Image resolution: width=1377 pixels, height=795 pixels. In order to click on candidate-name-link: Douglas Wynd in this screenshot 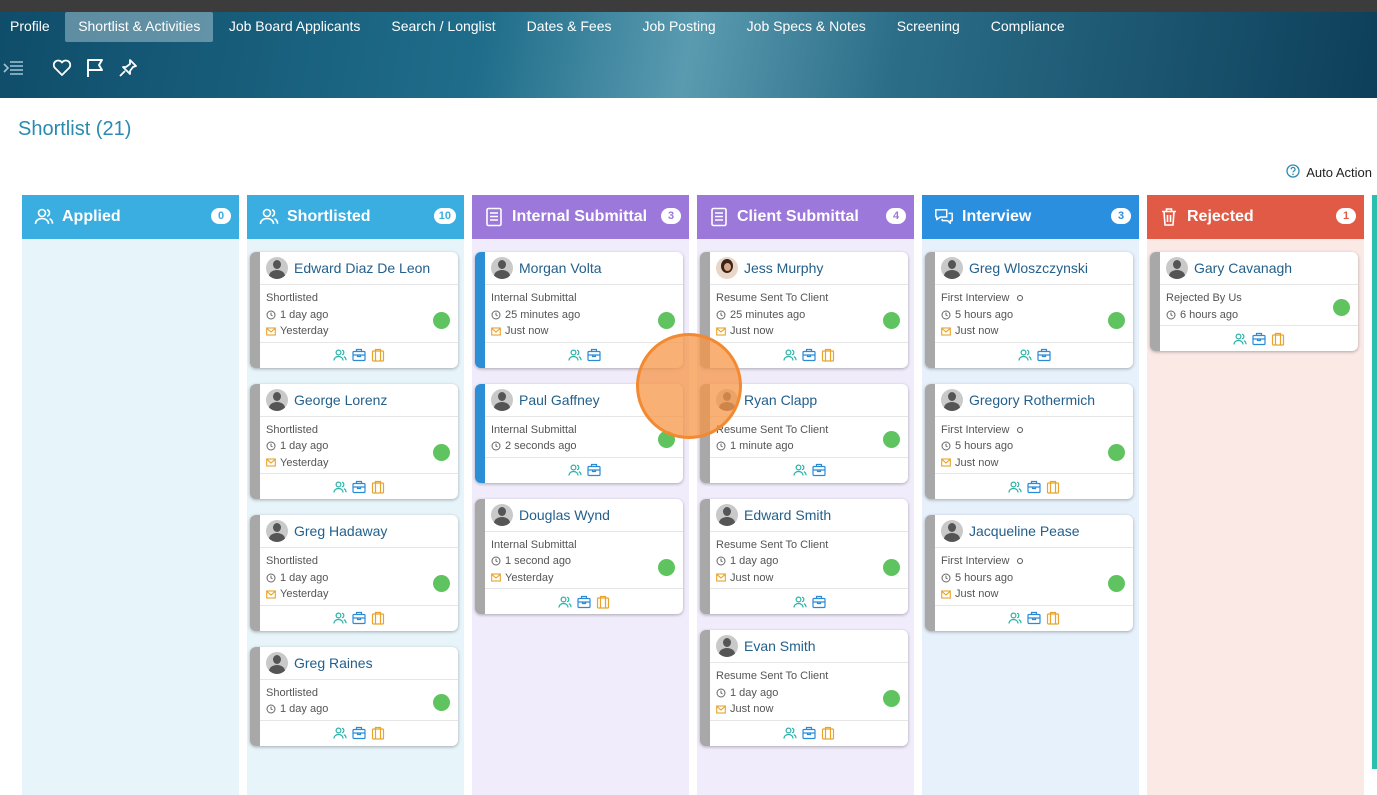, I will do `click(564, 515)`.